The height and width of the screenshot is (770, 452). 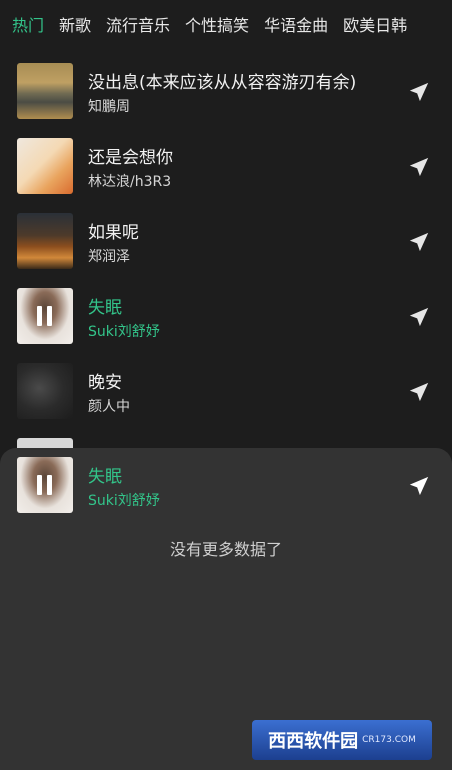 I want to click on watermark-logo: 西西软件园 CR173.COM, so click(x=342, y=740).